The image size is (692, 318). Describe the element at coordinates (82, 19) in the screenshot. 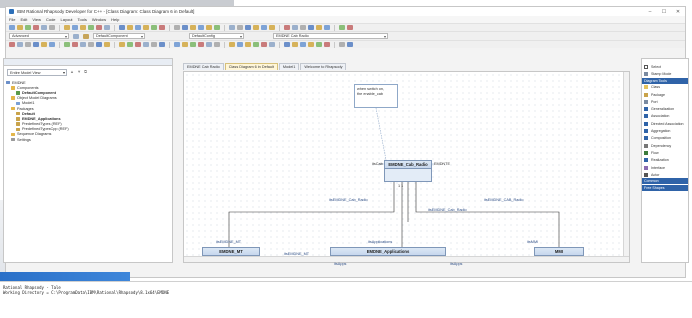

I see `menu-tools: Tools` at that location.